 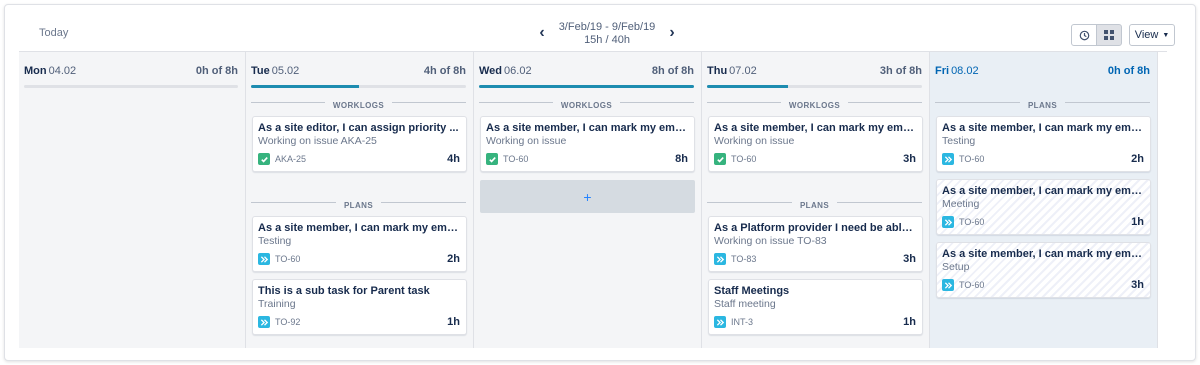 I want to click on week-navigator: ‹ 3/Feb/19 - 9/Feb/19 15h / 40h ›, so click(x=607, y=35).